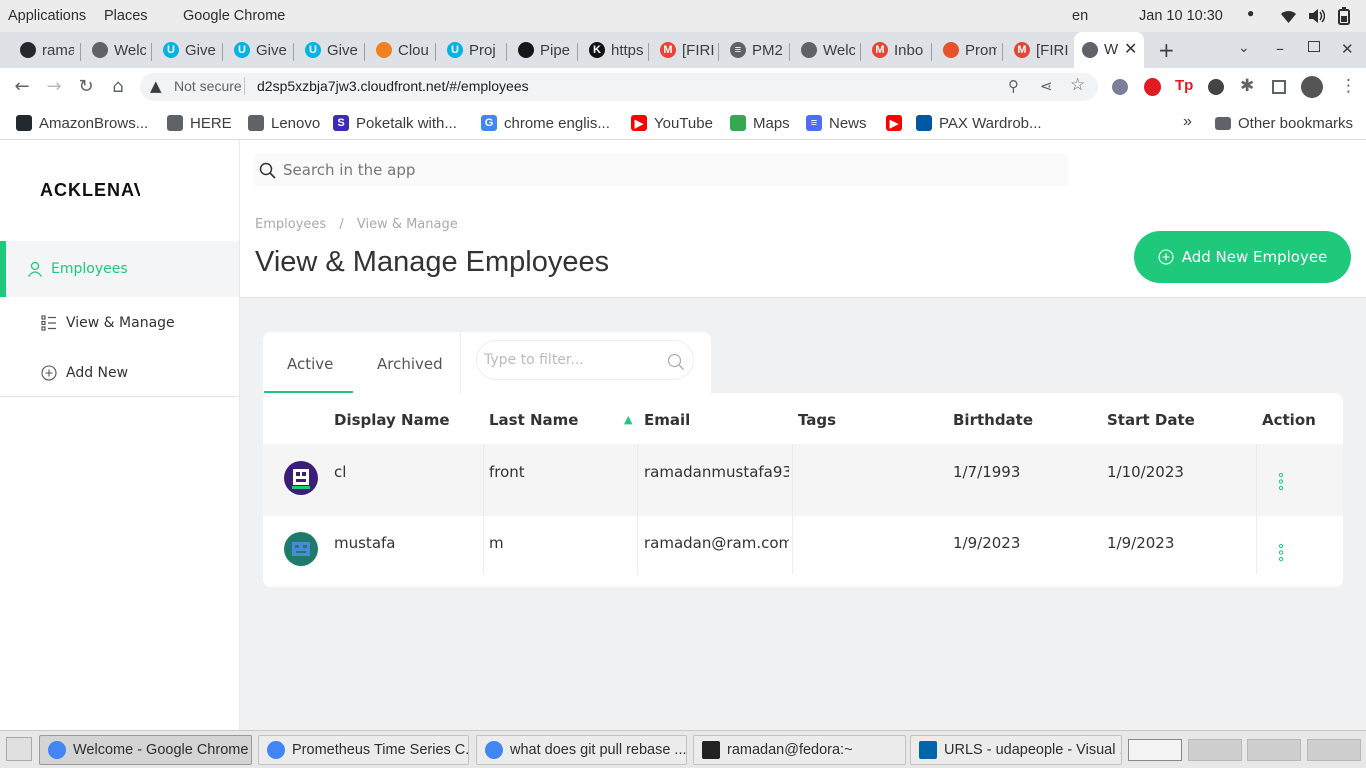 This screenshot has height=768, width=1366. I want to click on tp-extension-icon: Tp, so click(1184, 85).